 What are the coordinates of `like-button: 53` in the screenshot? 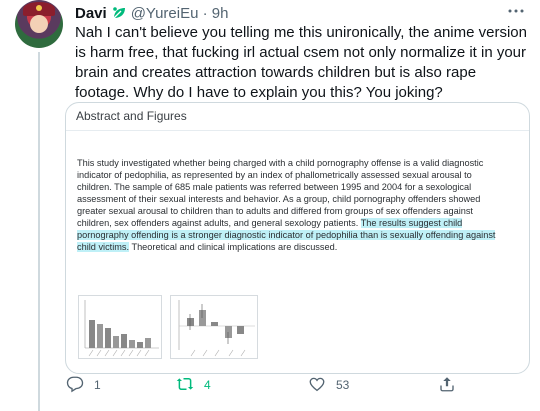 It's located at (328, 385).